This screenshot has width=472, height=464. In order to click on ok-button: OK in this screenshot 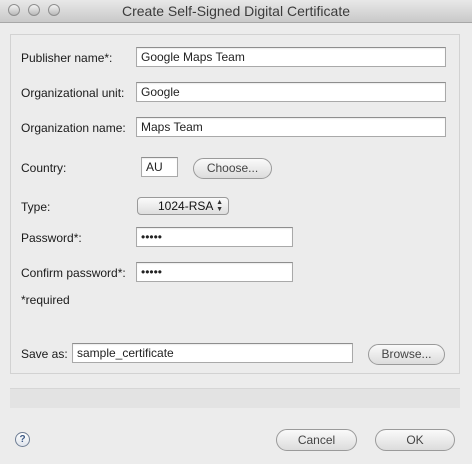, I will do `click(415, 440)`.